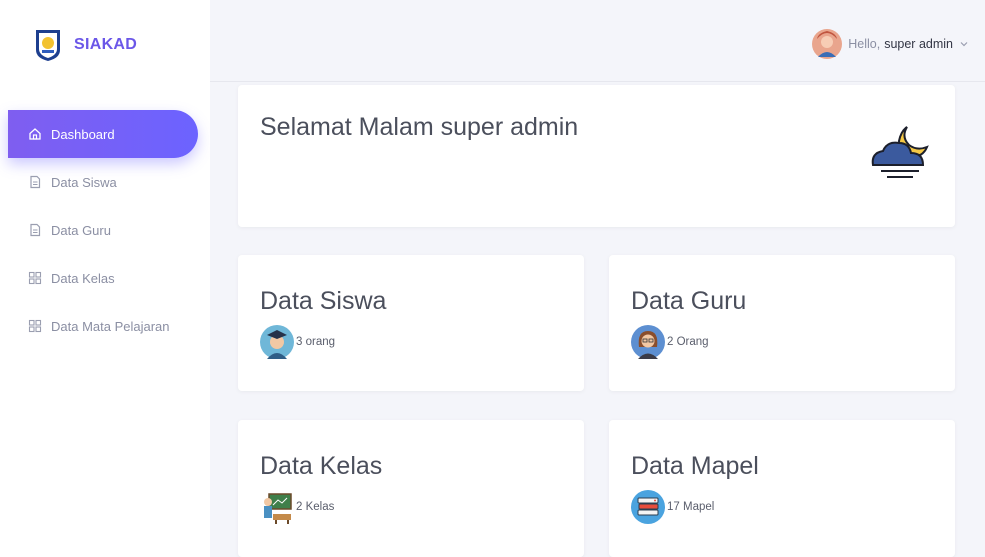  I want to click on sidebar-item-data-mata-pelajaran: Data Mata Pelajaran, so click(103, 326).